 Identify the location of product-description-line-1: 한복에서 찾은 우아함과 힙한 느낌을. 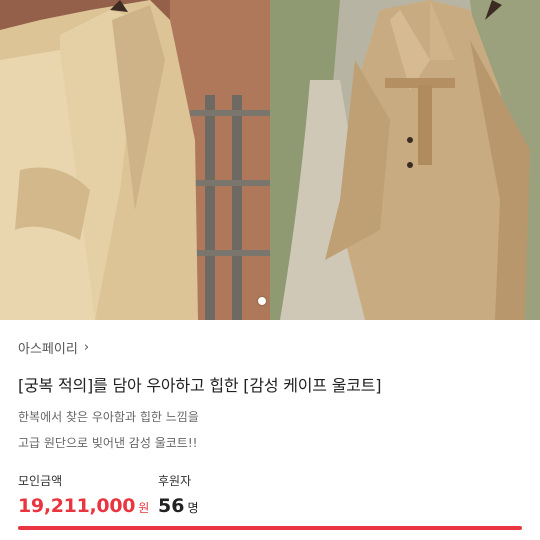
(108, 417).